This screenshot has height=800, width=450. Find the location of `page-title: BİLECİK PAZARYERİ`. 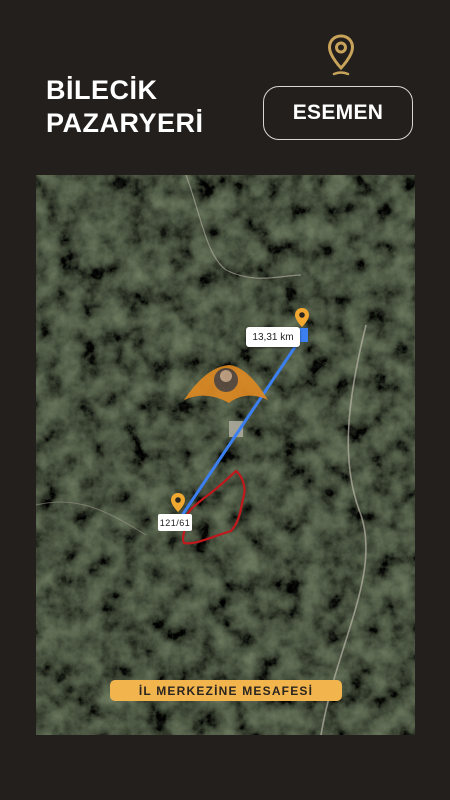

page-title: BİLECİK PAZARYERİ is located at coordinates (125, 107).